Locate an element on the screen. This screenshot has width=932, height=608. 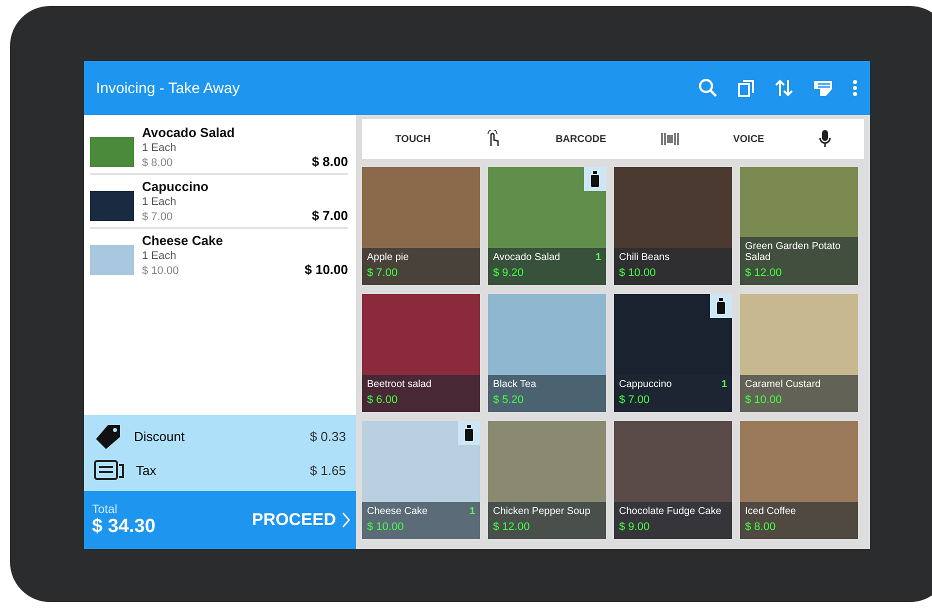
product-price: $ 5.20 is located at coordinates (508, 400).